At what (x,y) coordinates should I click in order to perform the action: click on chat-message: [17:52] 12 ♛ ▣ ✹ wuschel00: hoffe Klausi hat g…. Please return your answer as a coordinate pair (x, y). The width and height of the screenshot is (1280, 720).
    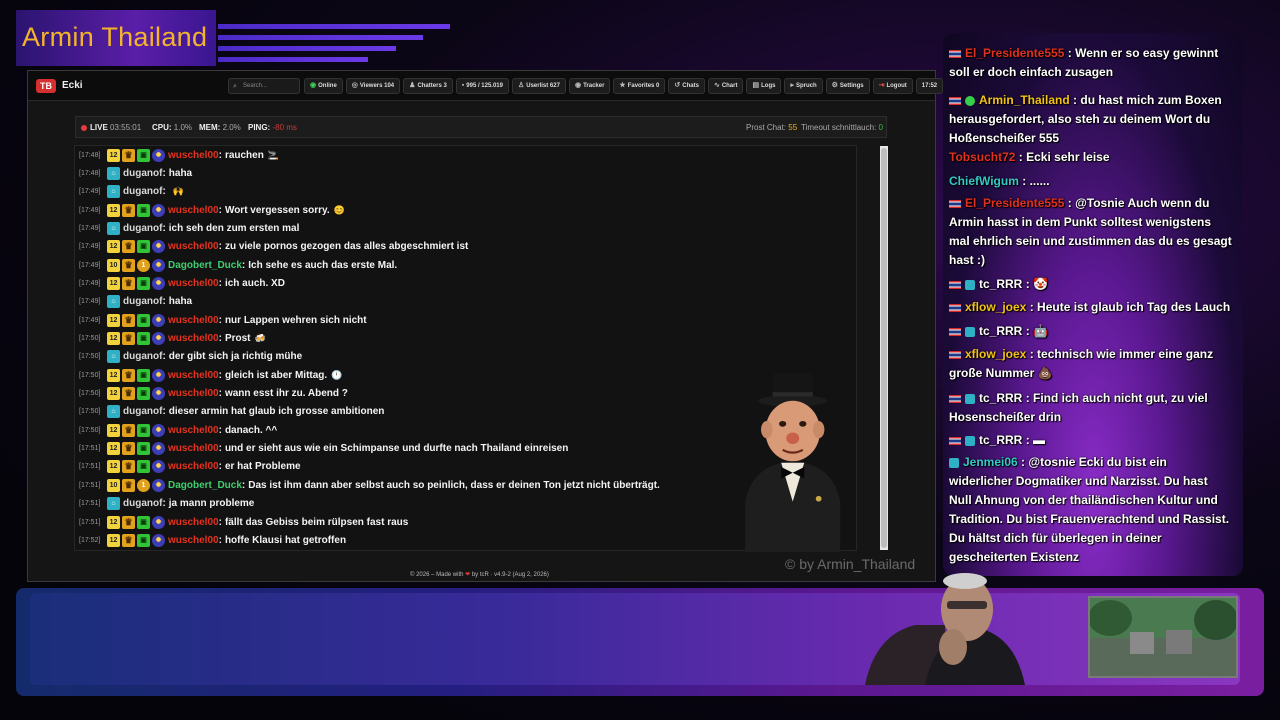
    Looking at the image, I should click on (212, 540).